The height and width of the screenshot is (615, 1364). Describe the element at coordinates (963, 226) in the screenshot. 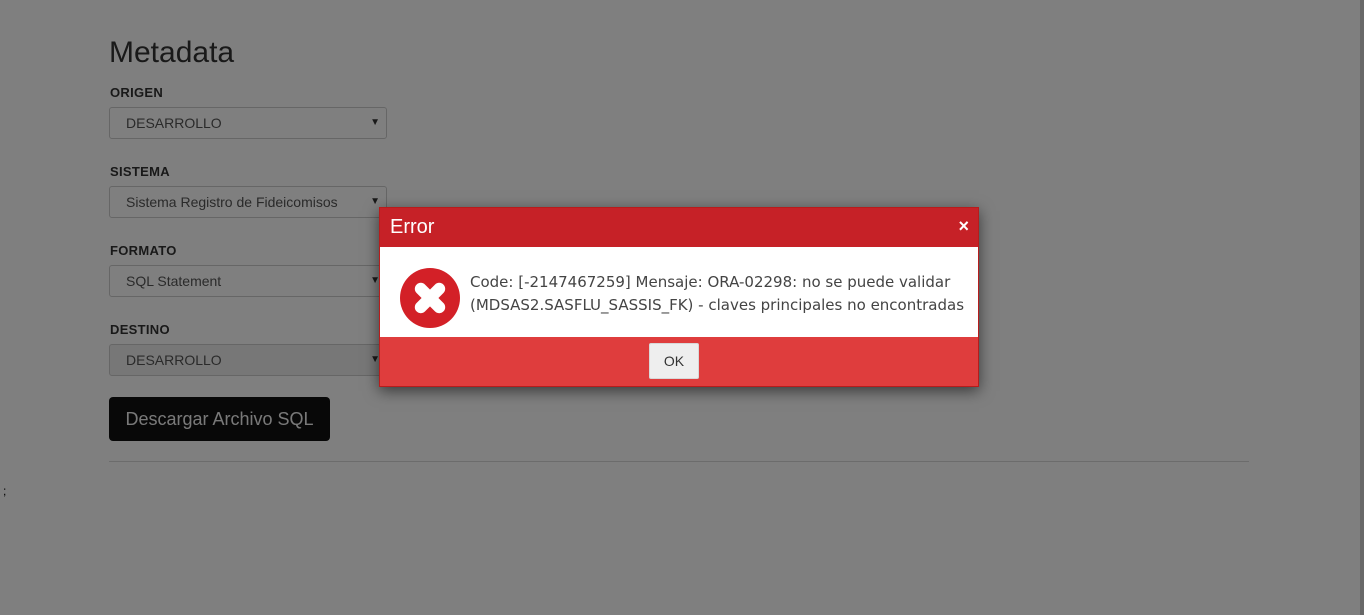

I see `close-icon: ×` at that location.